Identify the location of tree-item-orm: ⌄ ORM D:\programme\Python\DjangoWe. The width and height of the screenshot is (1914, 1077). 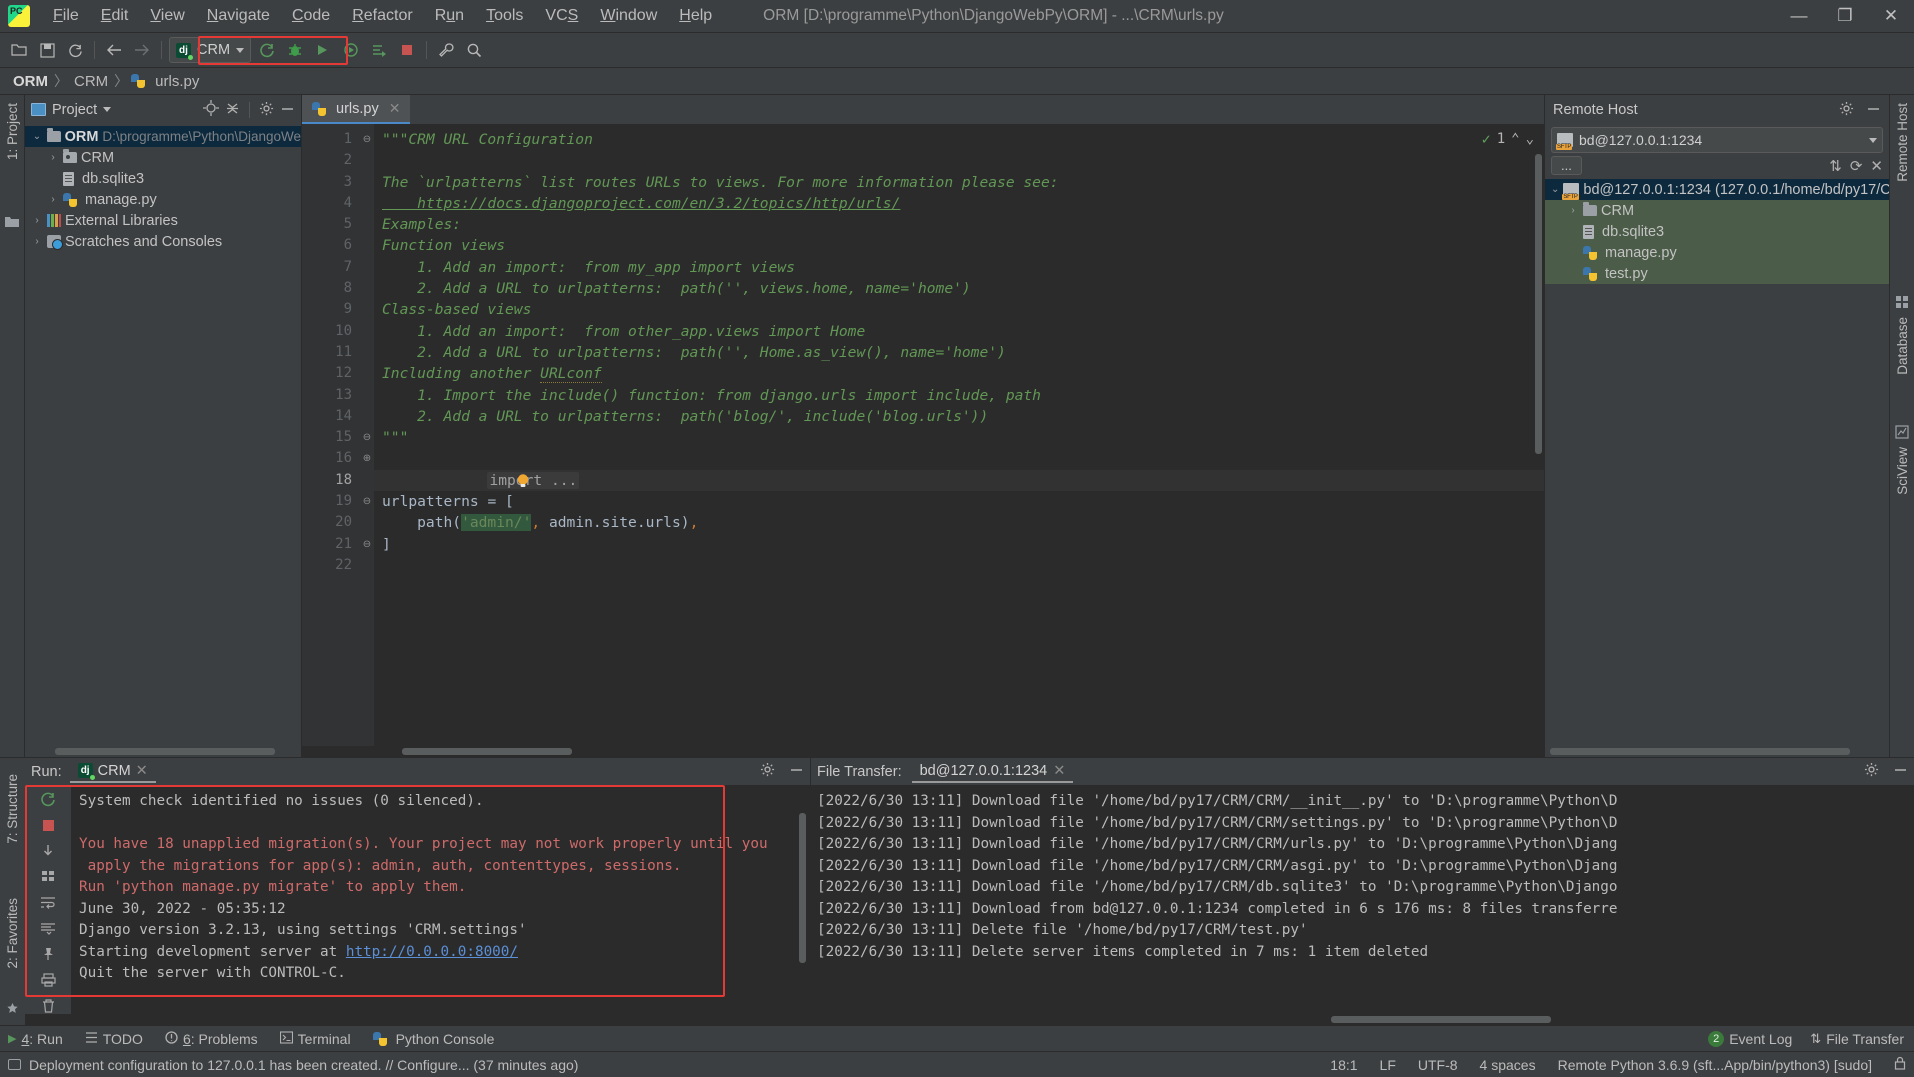
(163, 136).